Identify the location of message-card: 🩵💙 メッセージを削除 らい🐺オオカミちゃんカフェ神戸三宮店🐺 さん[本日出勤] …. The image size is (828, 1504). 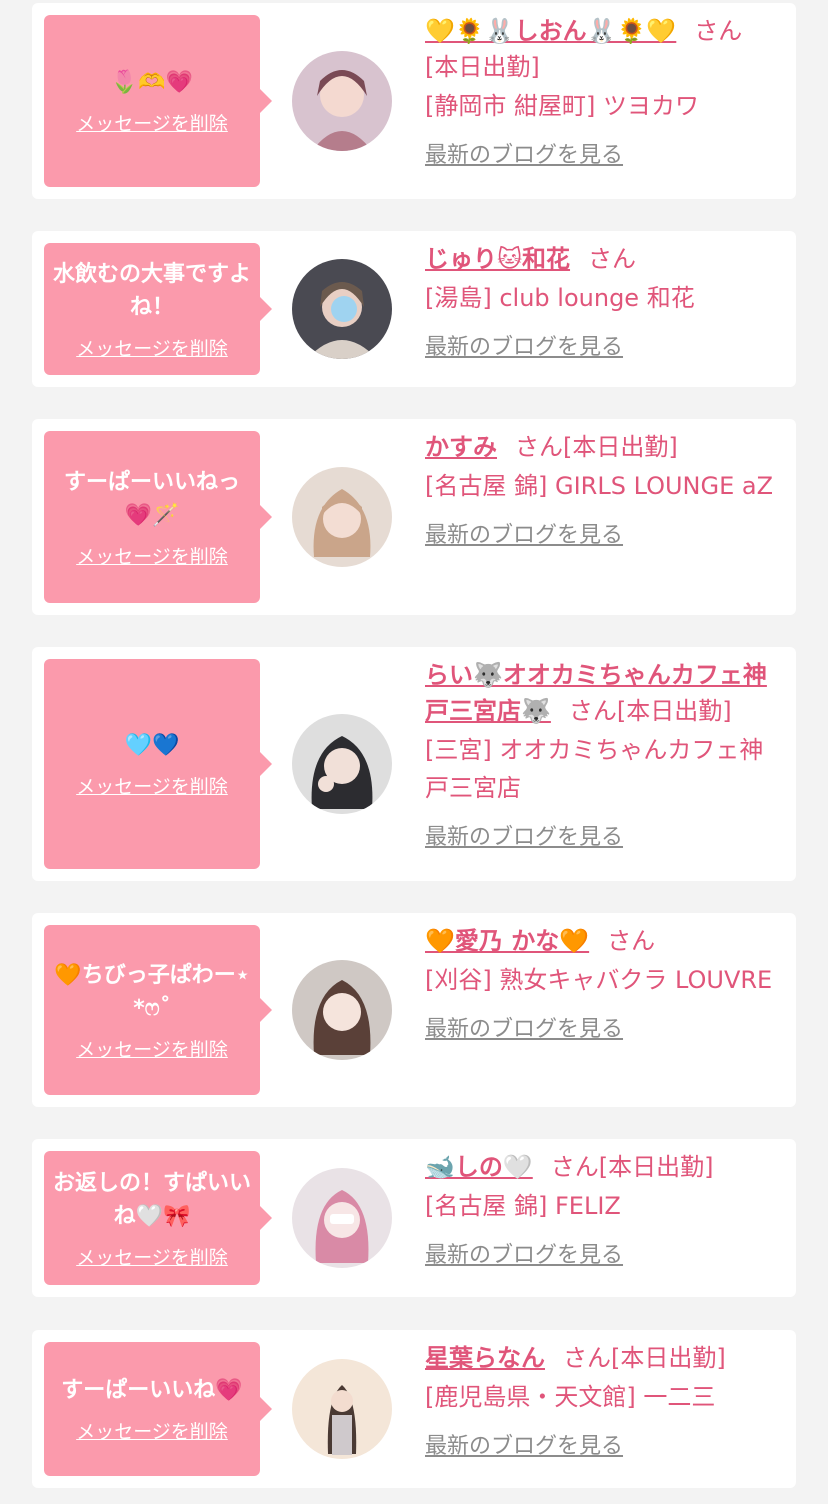
(414, 764).